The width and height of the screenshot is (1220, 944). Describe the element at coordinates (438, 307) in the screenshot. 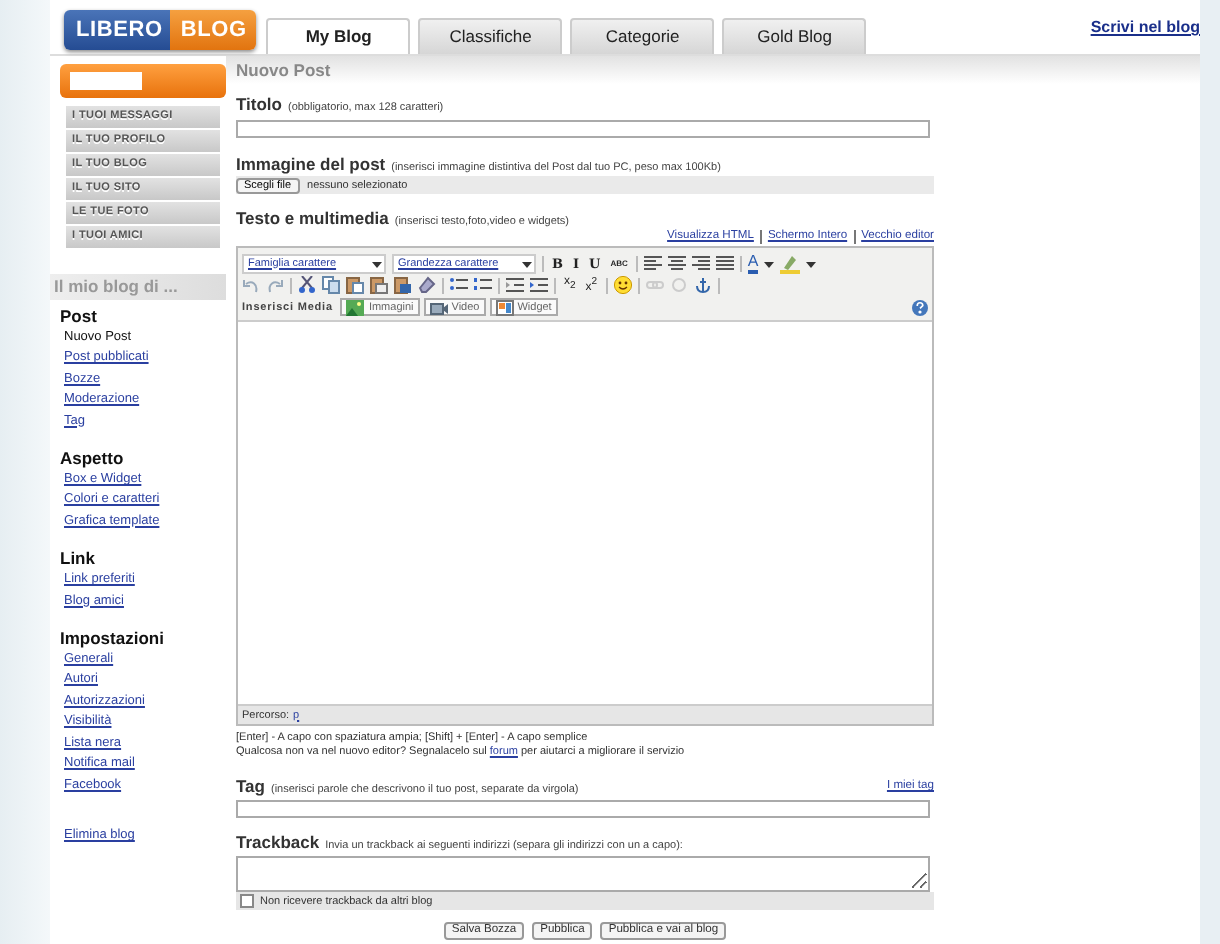

I see `video-camera-icon` at that location.